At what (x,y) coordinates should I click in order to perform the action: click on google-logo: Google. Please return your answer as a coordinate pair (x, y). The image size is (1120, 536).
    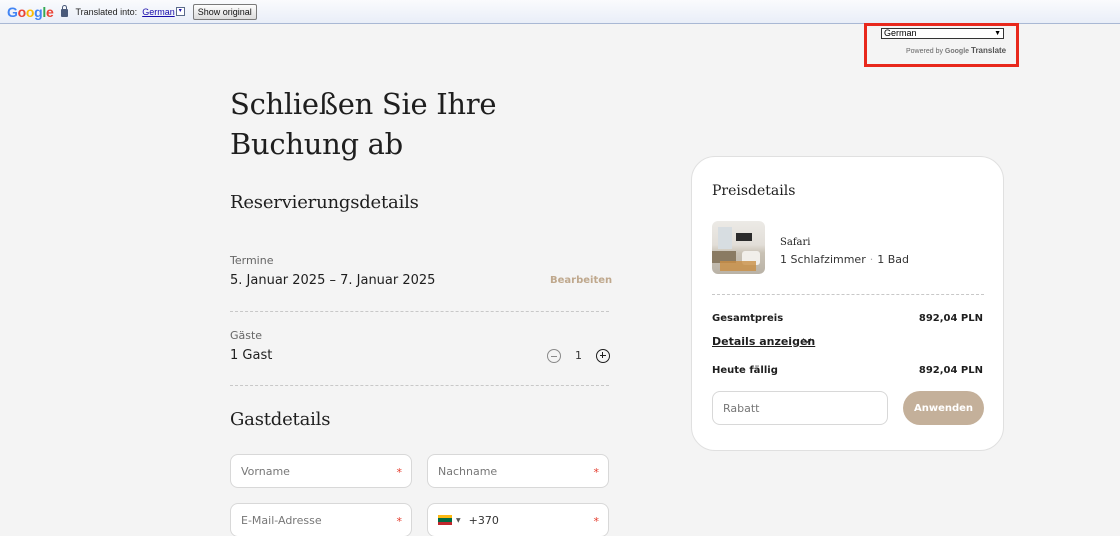
    Looking at the image, I should click on (30, 11).